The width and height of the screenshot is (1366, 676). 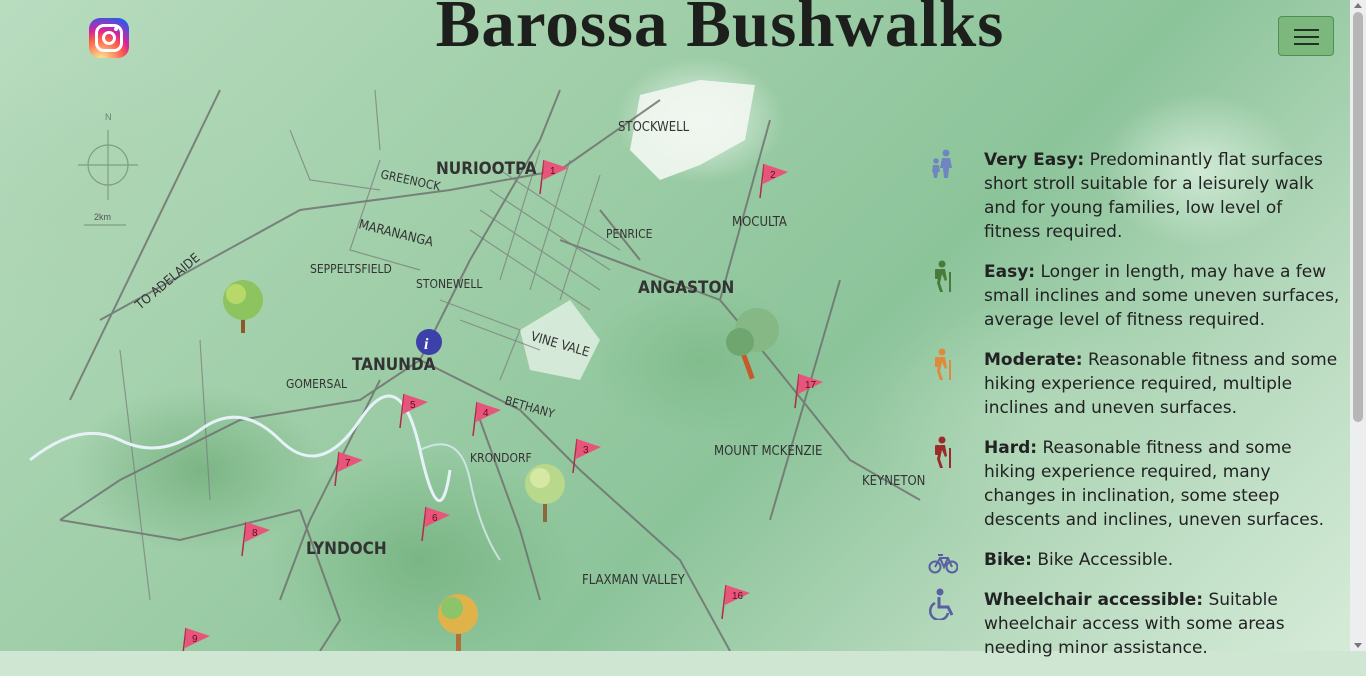 I want to click on flag-number: 9, so click(x=195, y=639).